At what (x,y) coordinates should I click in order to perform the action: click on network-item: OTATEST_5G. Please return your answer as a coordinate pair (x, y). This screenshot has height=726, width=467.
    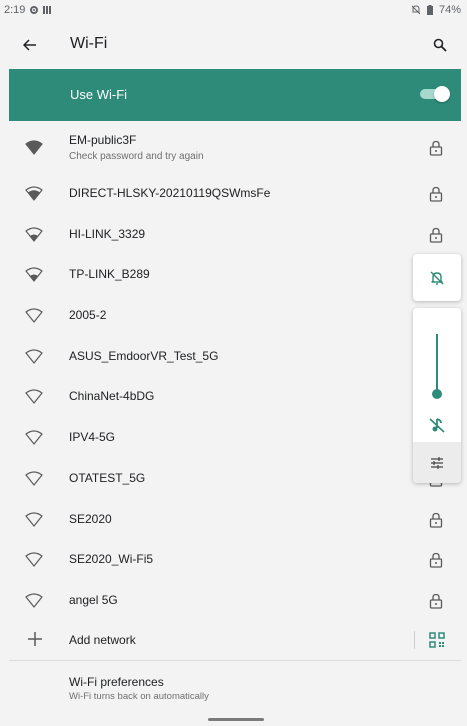
    Looking at the image, I should click on (235, 479).